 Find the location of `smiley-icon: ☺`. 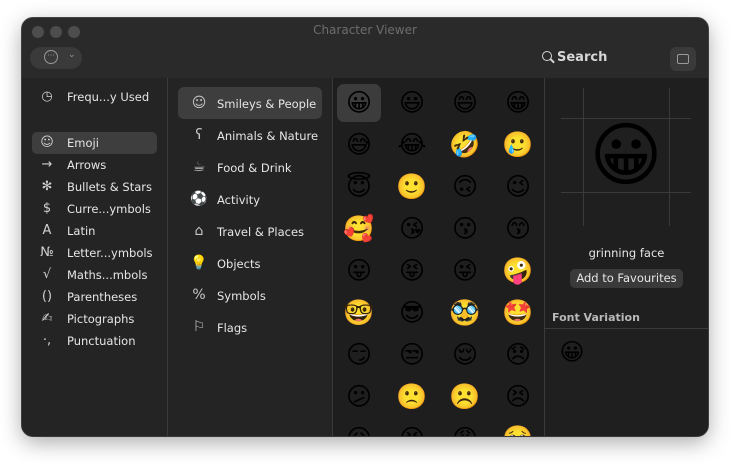

smiley-icon: ☺ is located at coordinates (199, 103).